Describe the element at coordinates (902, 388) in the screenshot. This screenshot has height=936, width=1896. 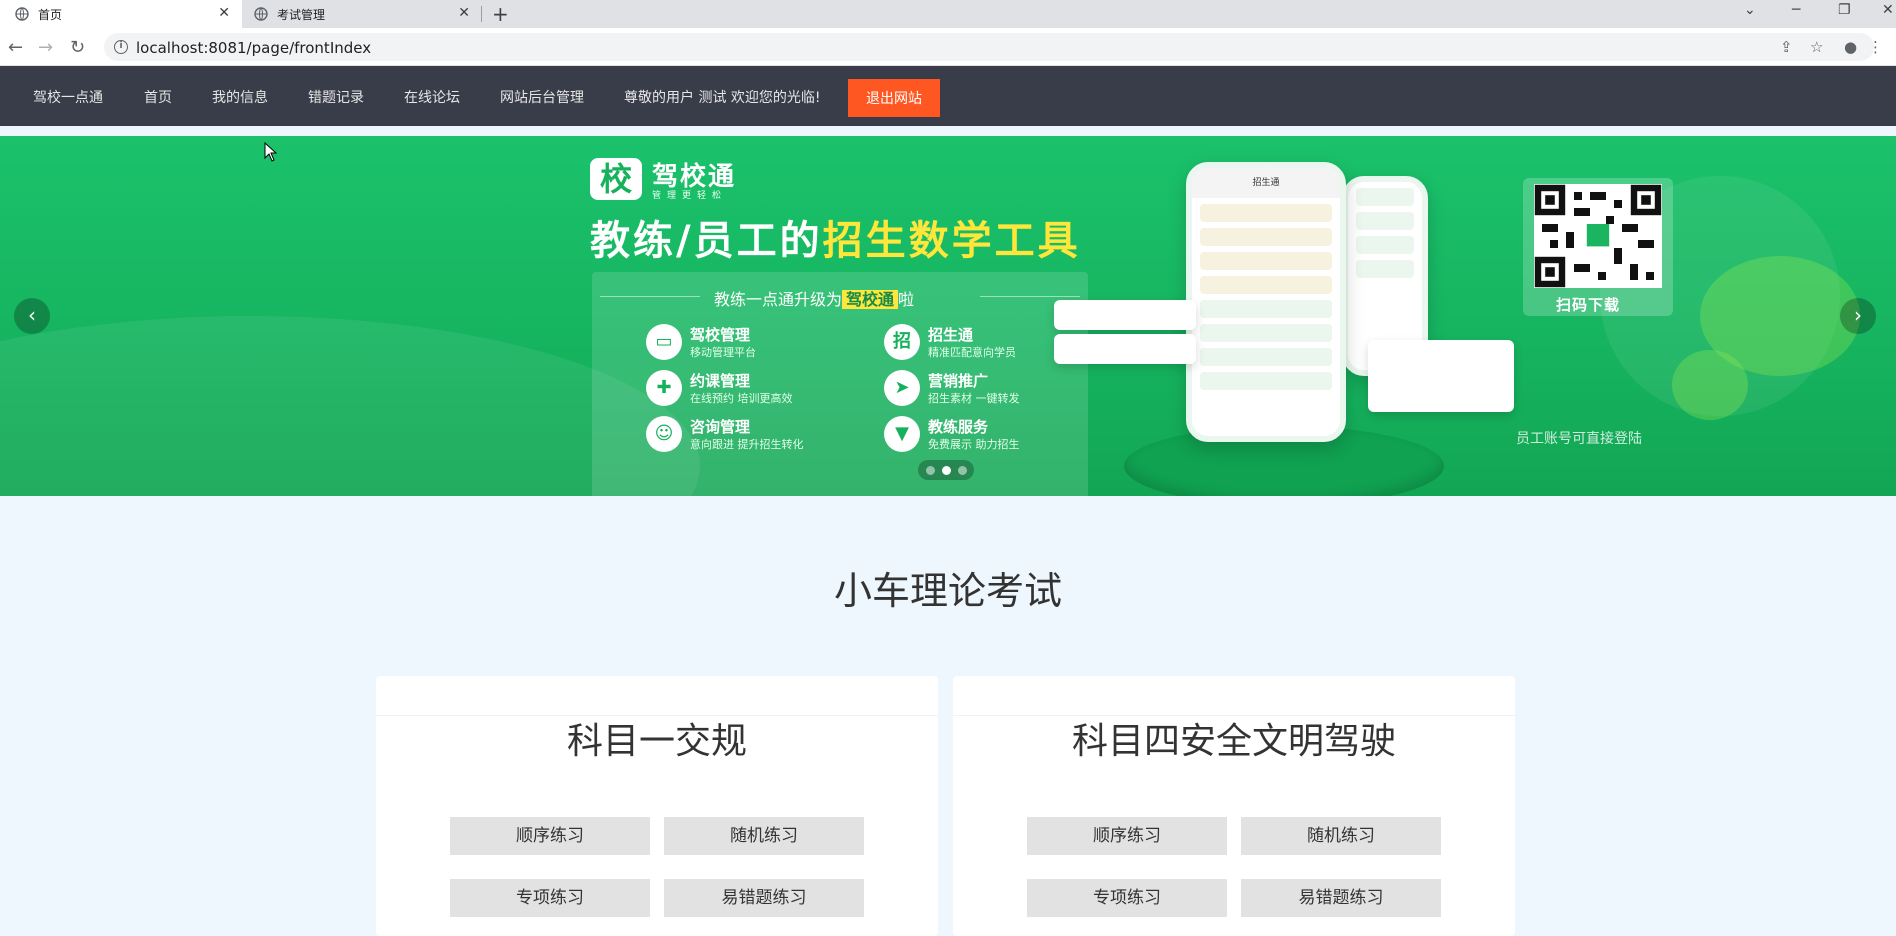
I see `paper-plane-icon: ➤` at that location.